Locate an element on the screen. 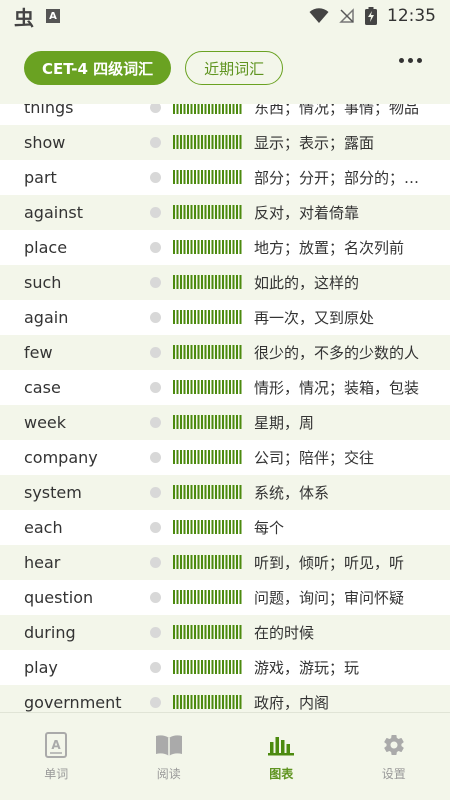 The height and width of the screenshot is (800, 450). word-row: each 每个 is located at coordinates (225, 527).